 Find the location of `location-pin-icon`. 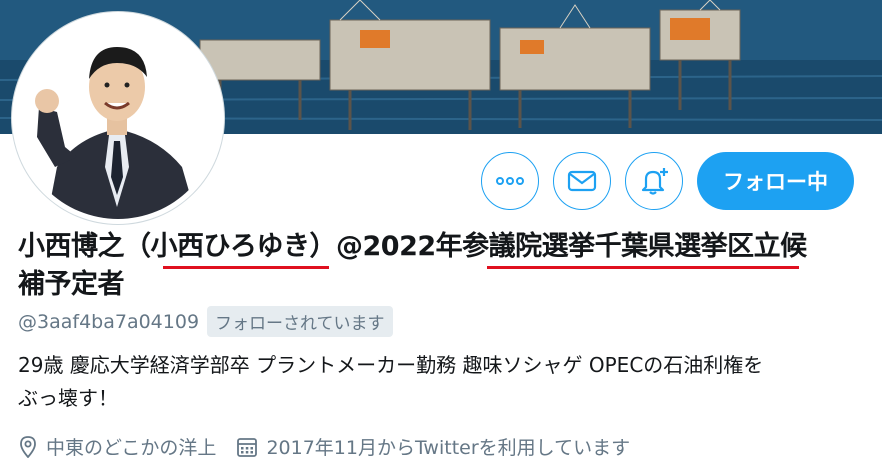

location-pin-icon is located at coordinates (28, 446).